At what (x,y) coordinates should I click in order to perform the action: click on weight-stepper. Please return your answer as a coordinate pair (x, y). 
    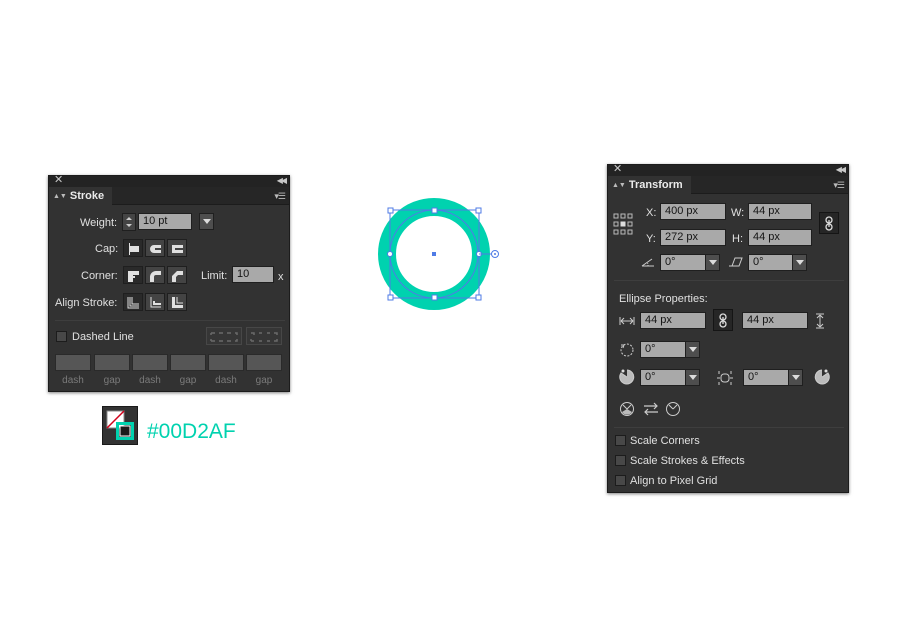
    Looking at the image, I should click on (129, 222).